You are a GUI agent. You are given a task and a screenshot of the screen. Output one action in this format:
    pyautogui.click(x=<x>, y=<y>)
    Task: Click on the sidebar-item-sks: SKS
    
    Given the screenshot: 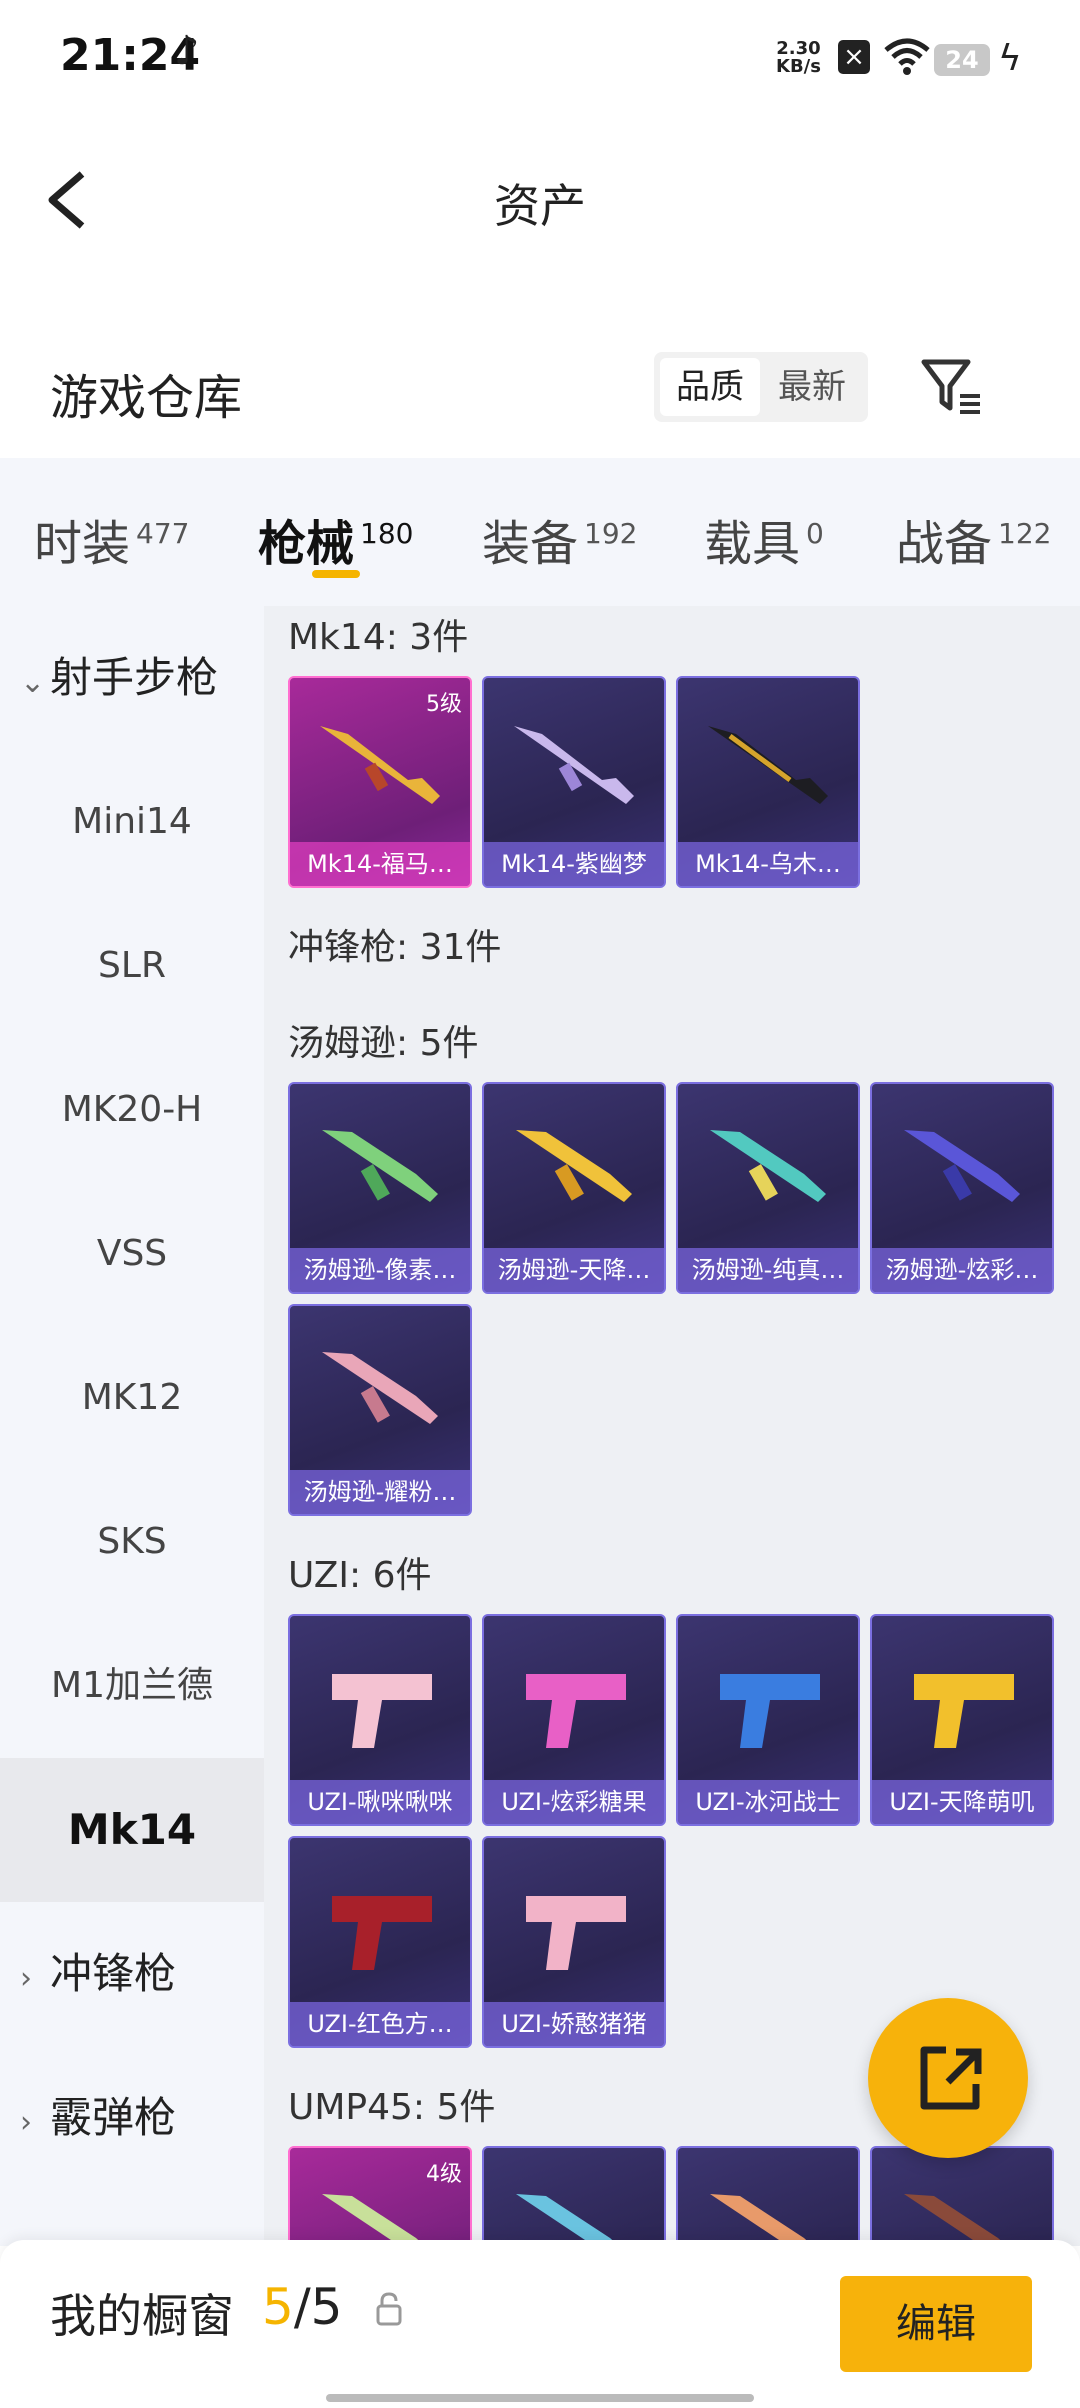 What is the action you would take?
    pyautogui.click(x=132, y=1542)
    